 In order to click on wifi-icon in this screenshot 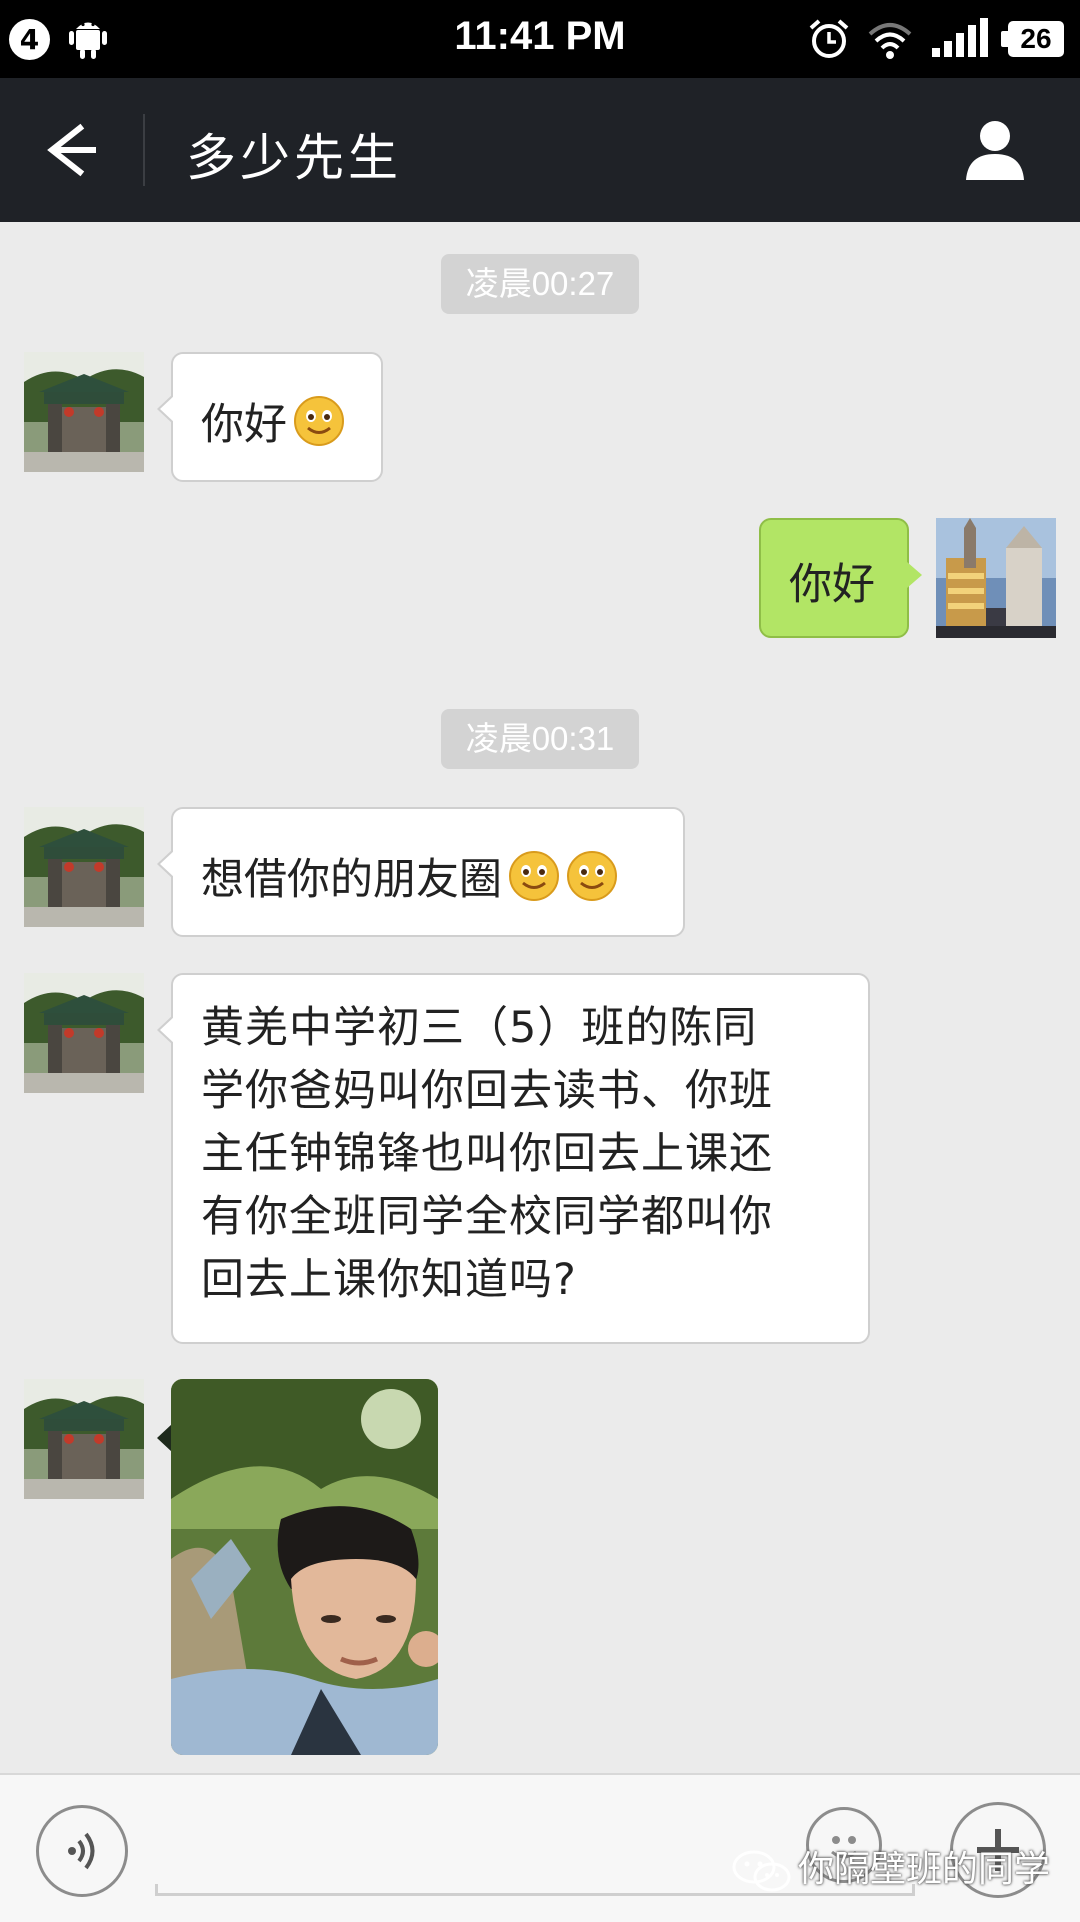, I will do `click(890, 41)`.